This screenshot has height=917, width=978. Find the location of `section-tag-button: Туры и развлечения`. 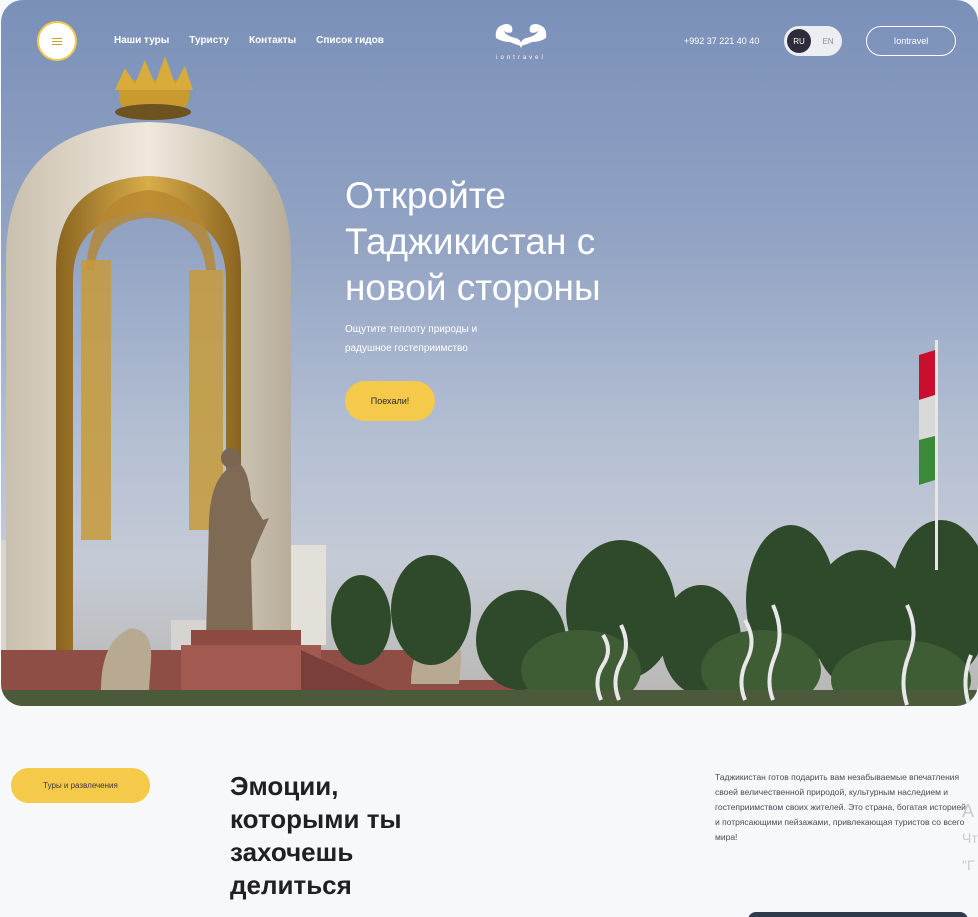

section-tag-button: Туры и развлечения is located at coordinates (80, 785).